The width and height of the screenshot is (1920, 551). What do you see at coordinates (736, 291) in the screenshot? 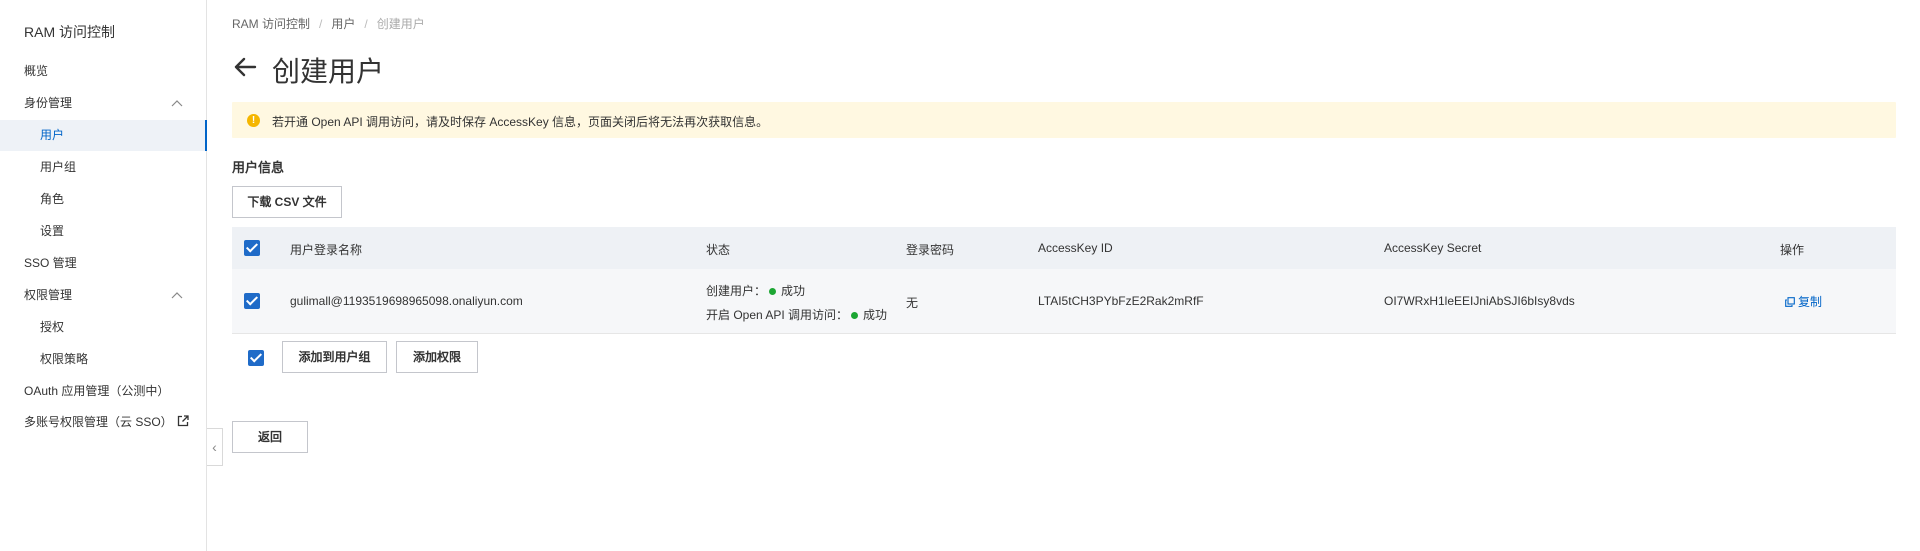
I see `status-create-label: 创建用户：` at bounding box center [736, 291].